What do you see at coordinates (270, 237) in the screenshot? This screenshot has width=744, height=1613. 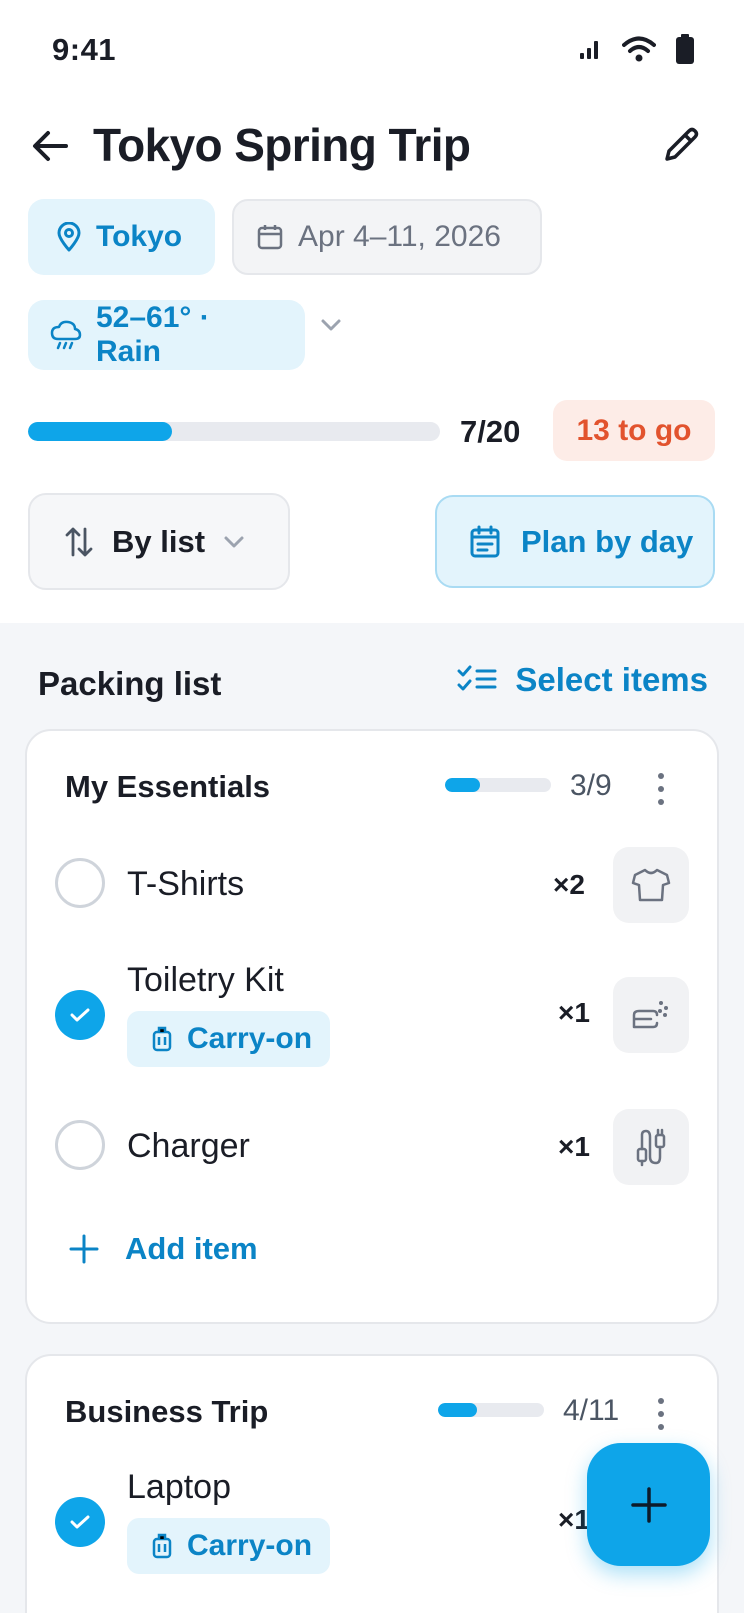 I see `calendar-icon` at bounding box center [270, 237].